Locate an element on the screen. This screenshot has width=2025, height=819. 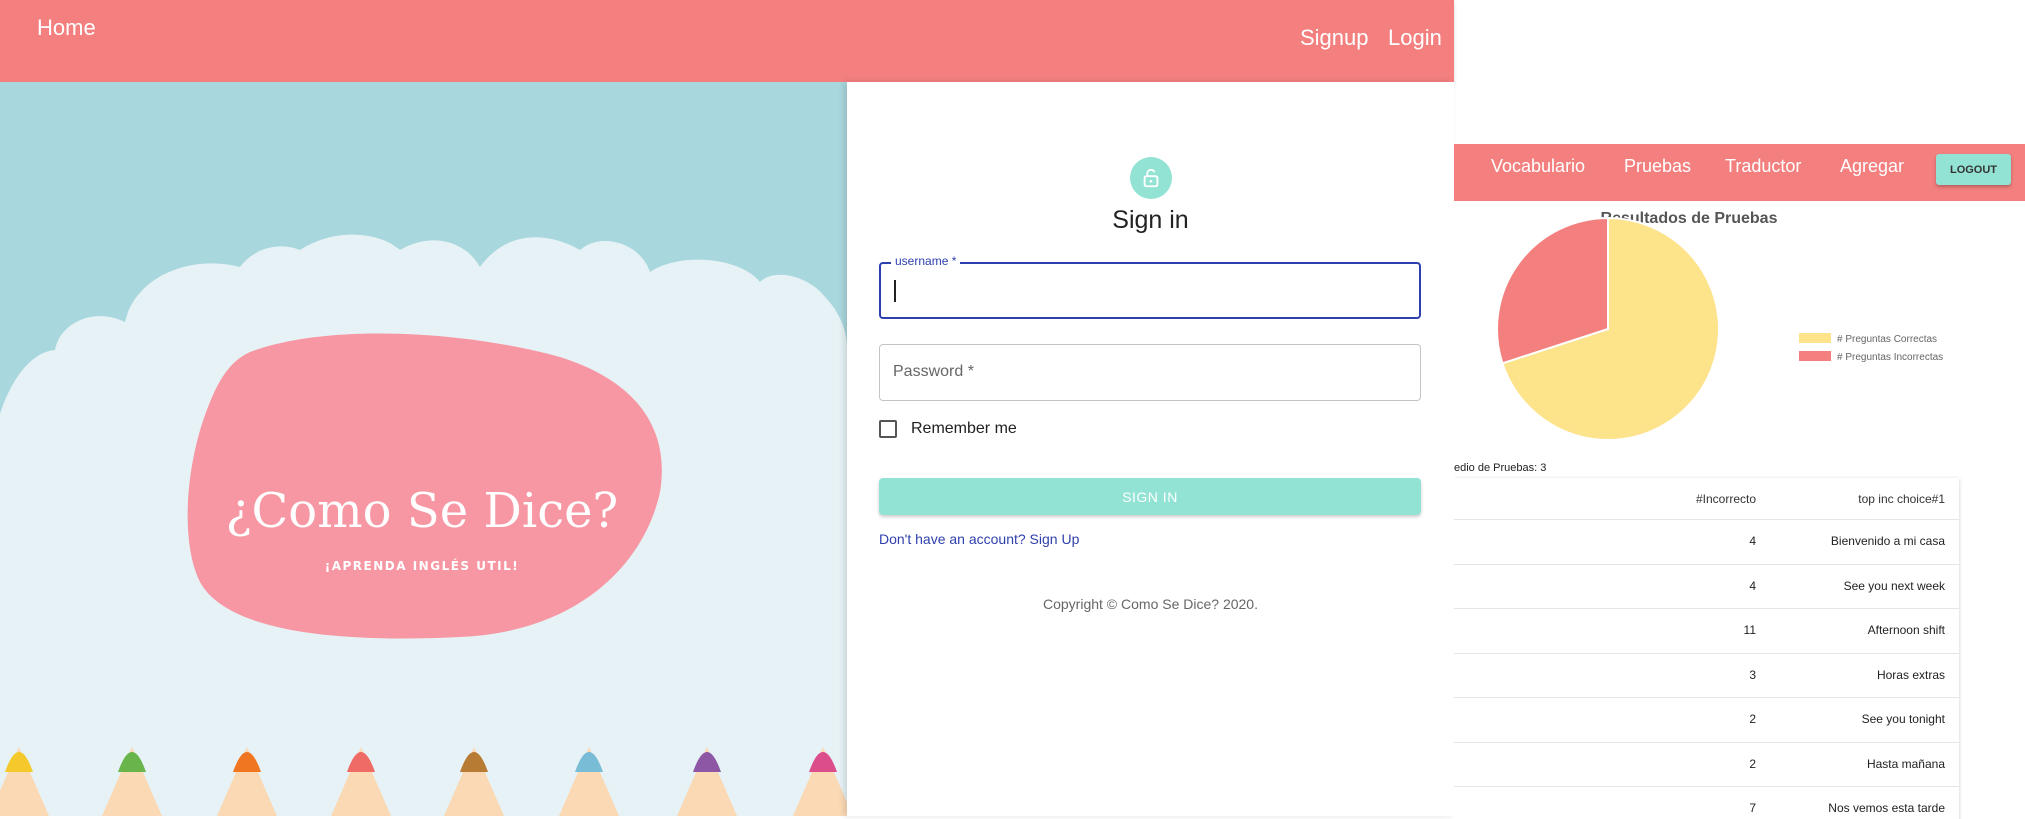
table-row: 4 Bienvenido a mi casa is located at coordinates (1706, 542).